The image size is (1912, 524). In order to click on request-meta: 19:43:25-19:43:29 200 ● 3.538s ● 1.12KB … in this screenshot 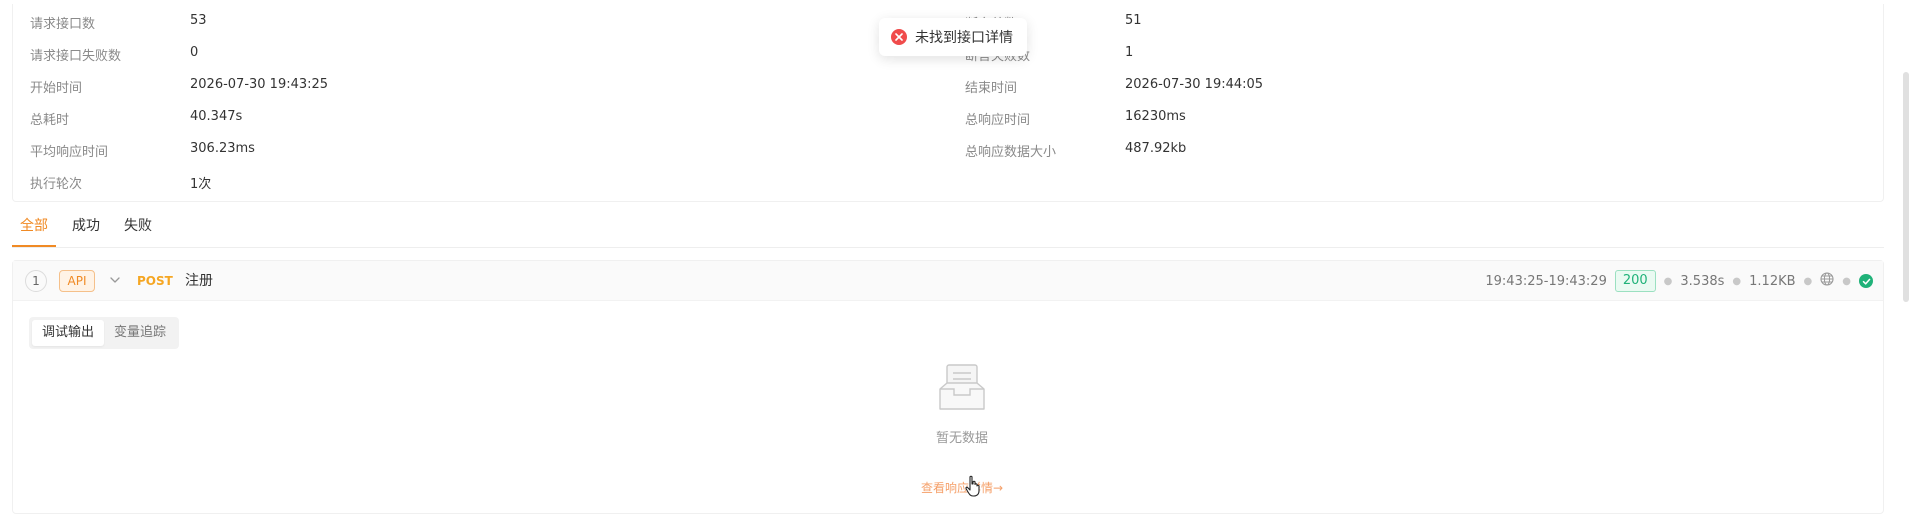, I will do `click(1679, 281)`.